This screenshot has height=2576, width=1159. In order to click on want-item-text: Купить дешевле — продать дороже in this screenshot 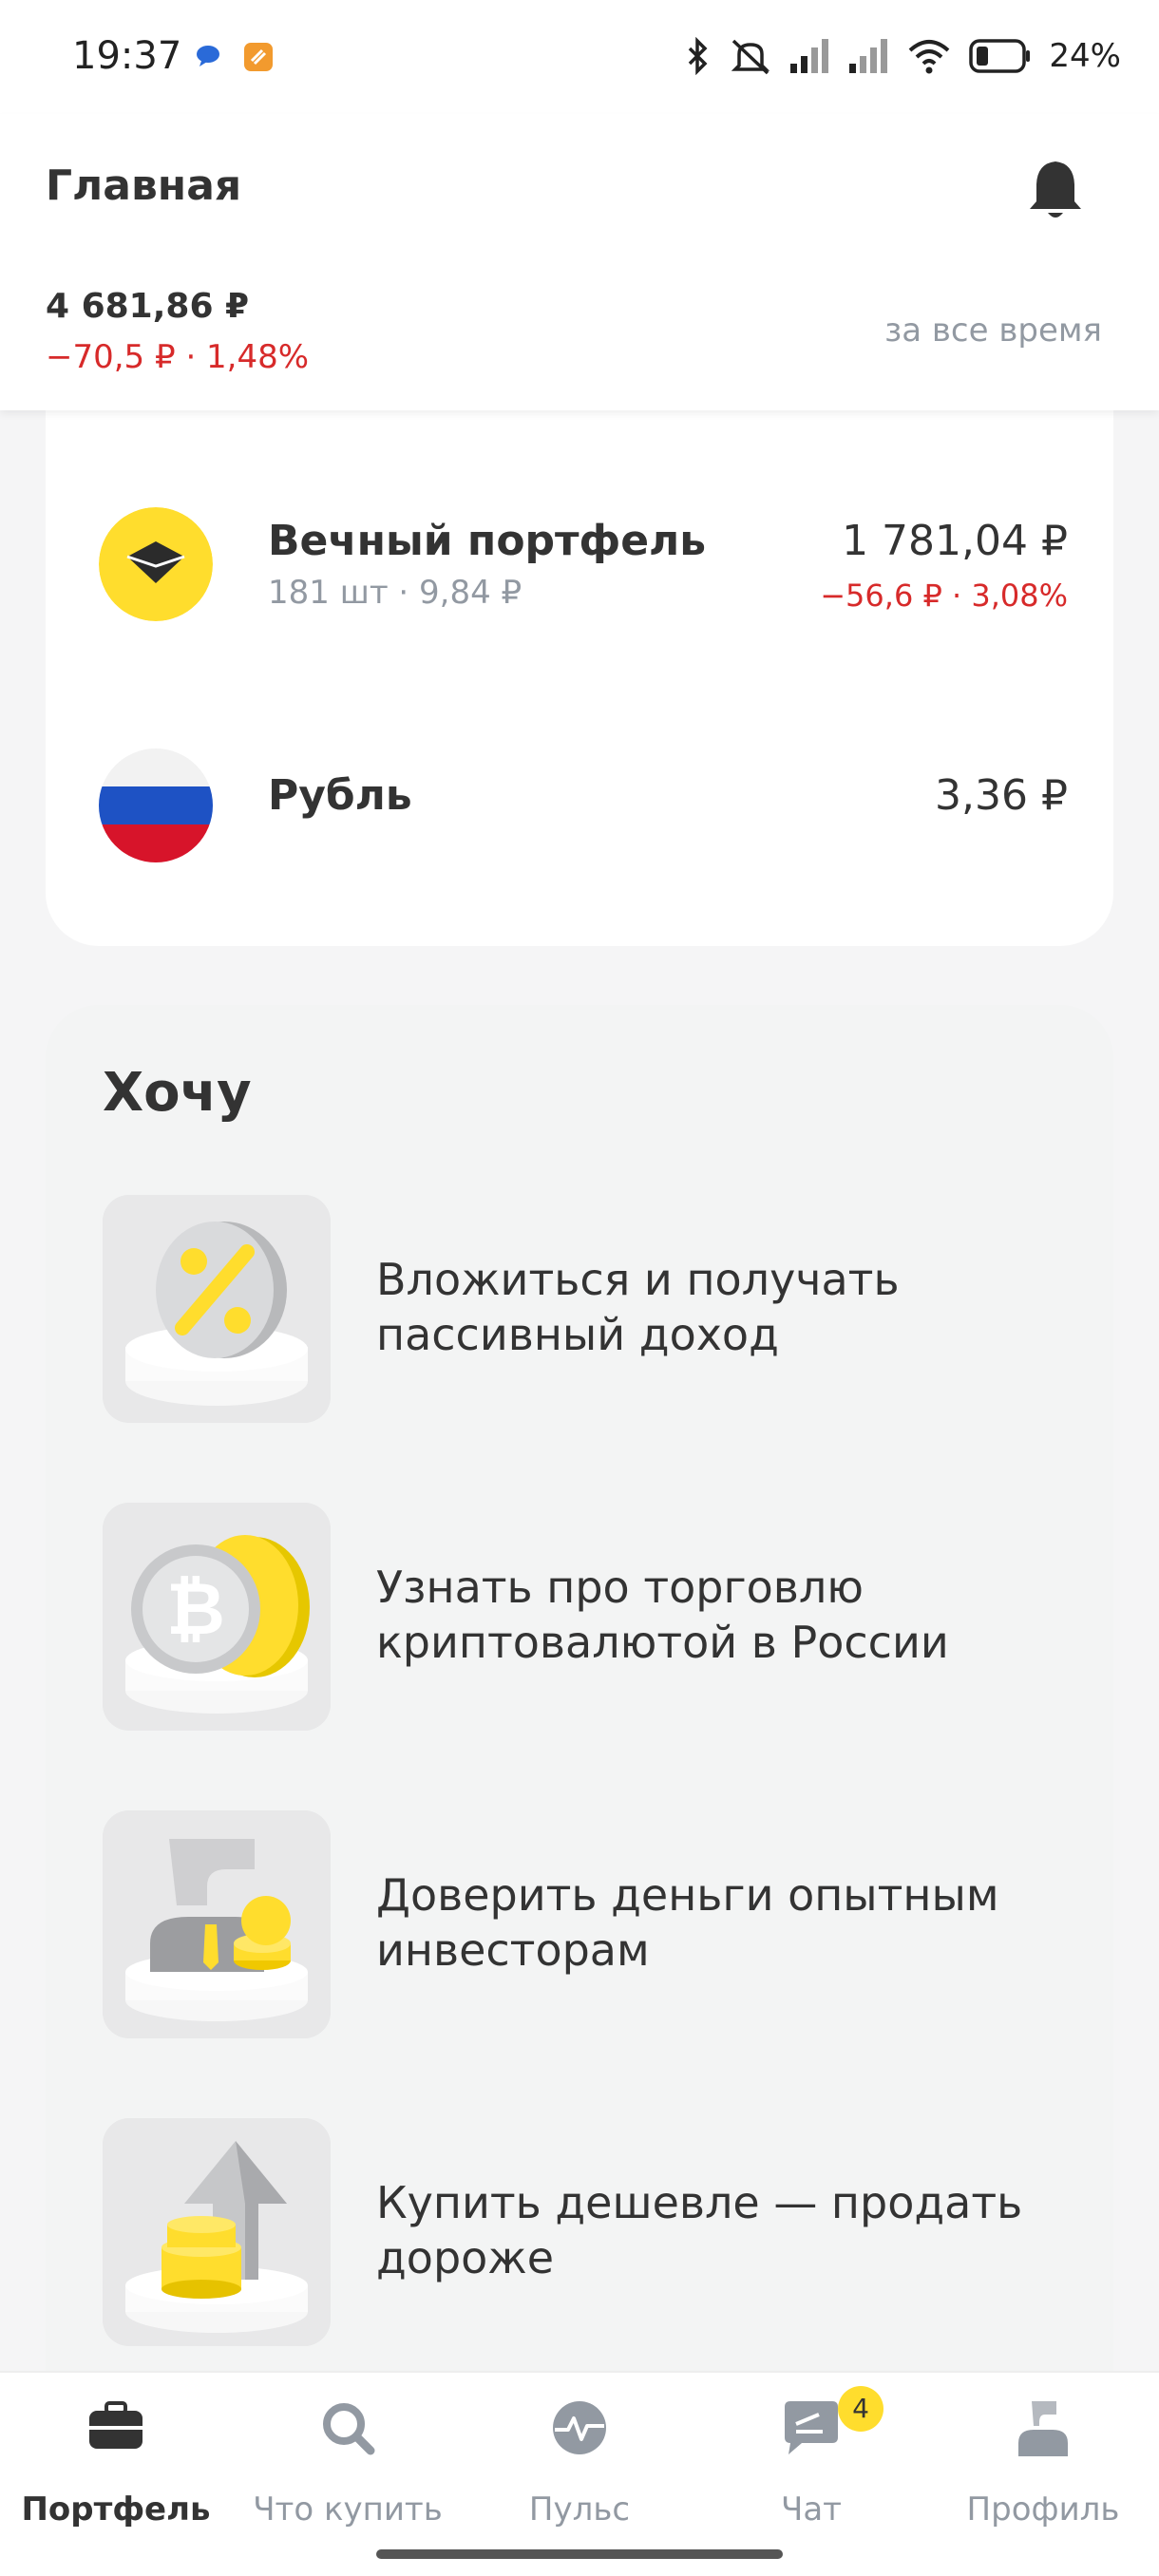, I will do `click(699, 2230)`.